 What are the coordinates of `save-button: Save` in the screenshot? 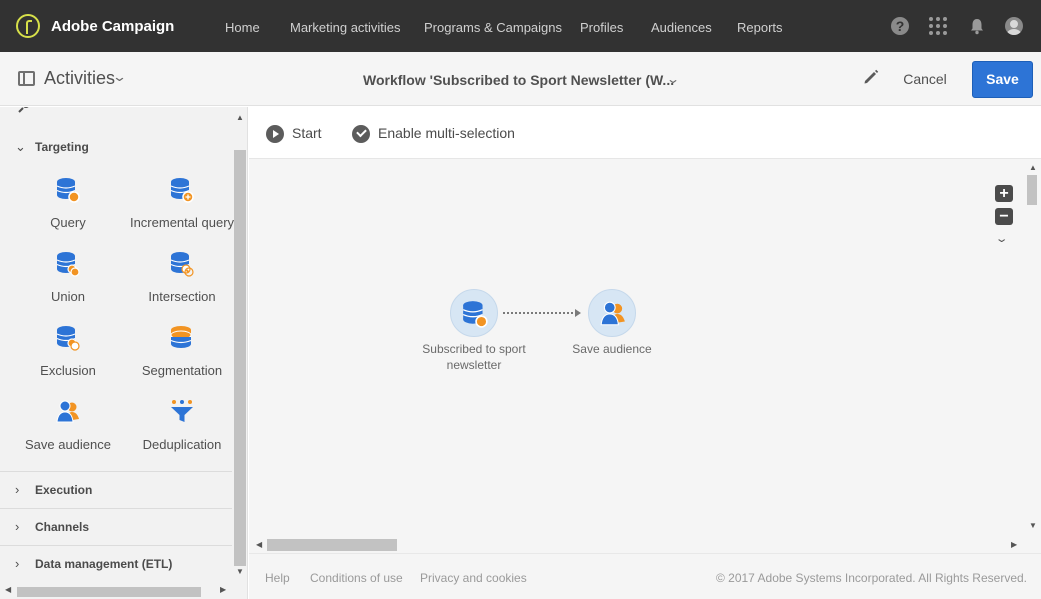 It's located at (1002, 79).